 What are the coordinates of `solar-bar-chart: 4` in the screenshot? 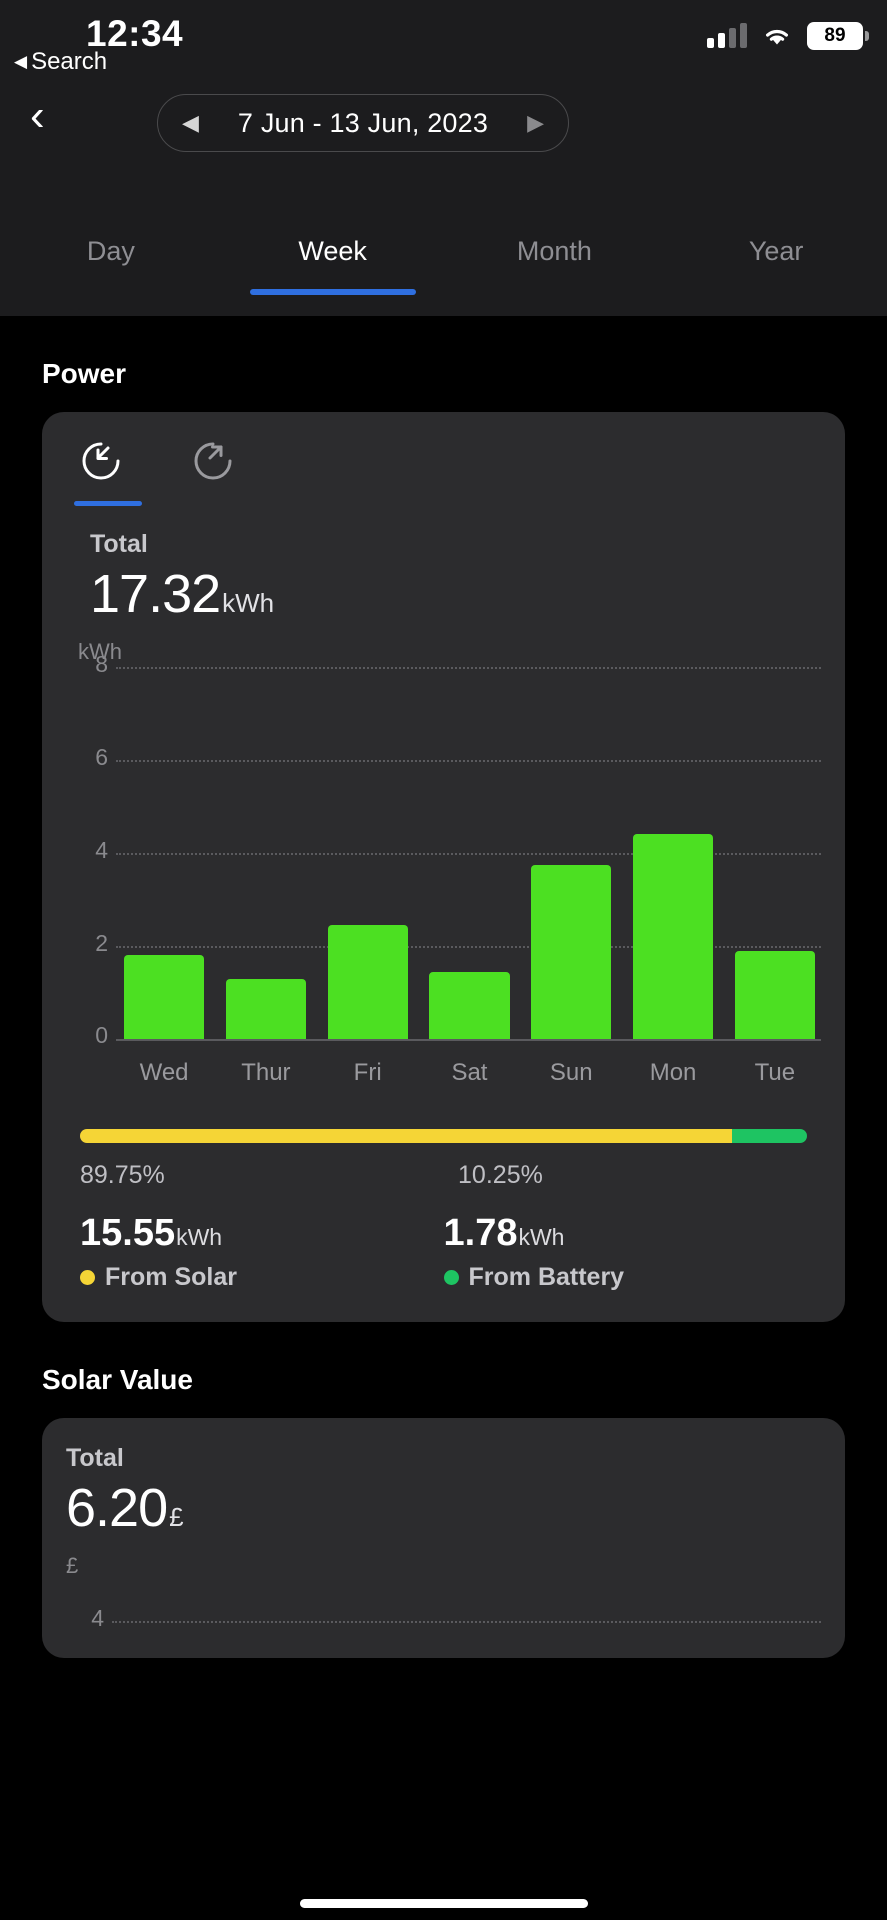 It's located at (443, 1625).